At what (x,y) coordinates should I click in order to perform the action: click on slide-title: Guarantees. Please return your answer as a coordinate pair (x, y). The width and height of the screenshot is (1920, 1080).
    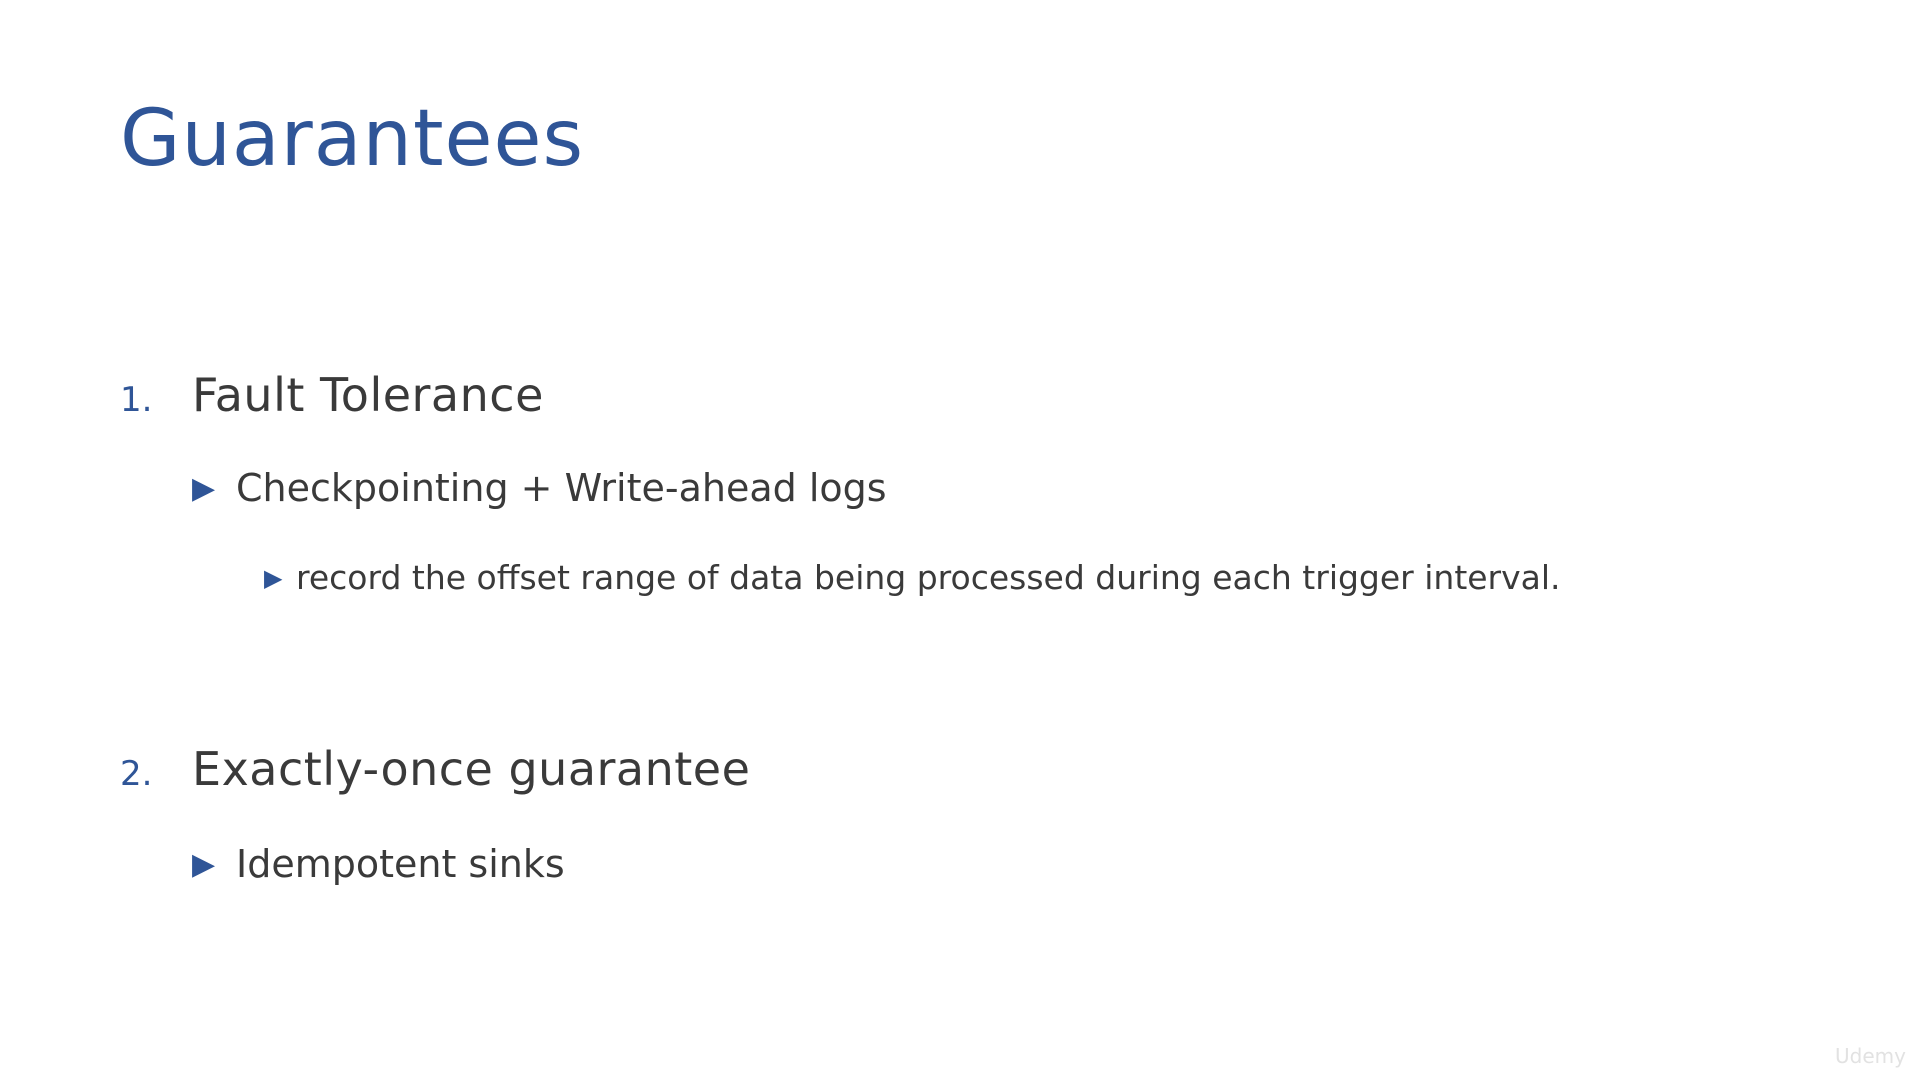
    Looking at the image, I should click on (352, 139).